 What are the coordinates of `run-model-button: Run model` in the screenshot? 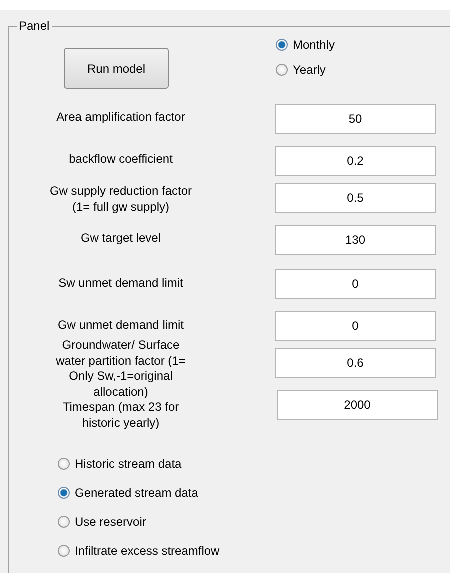 It's located at (116, 68).